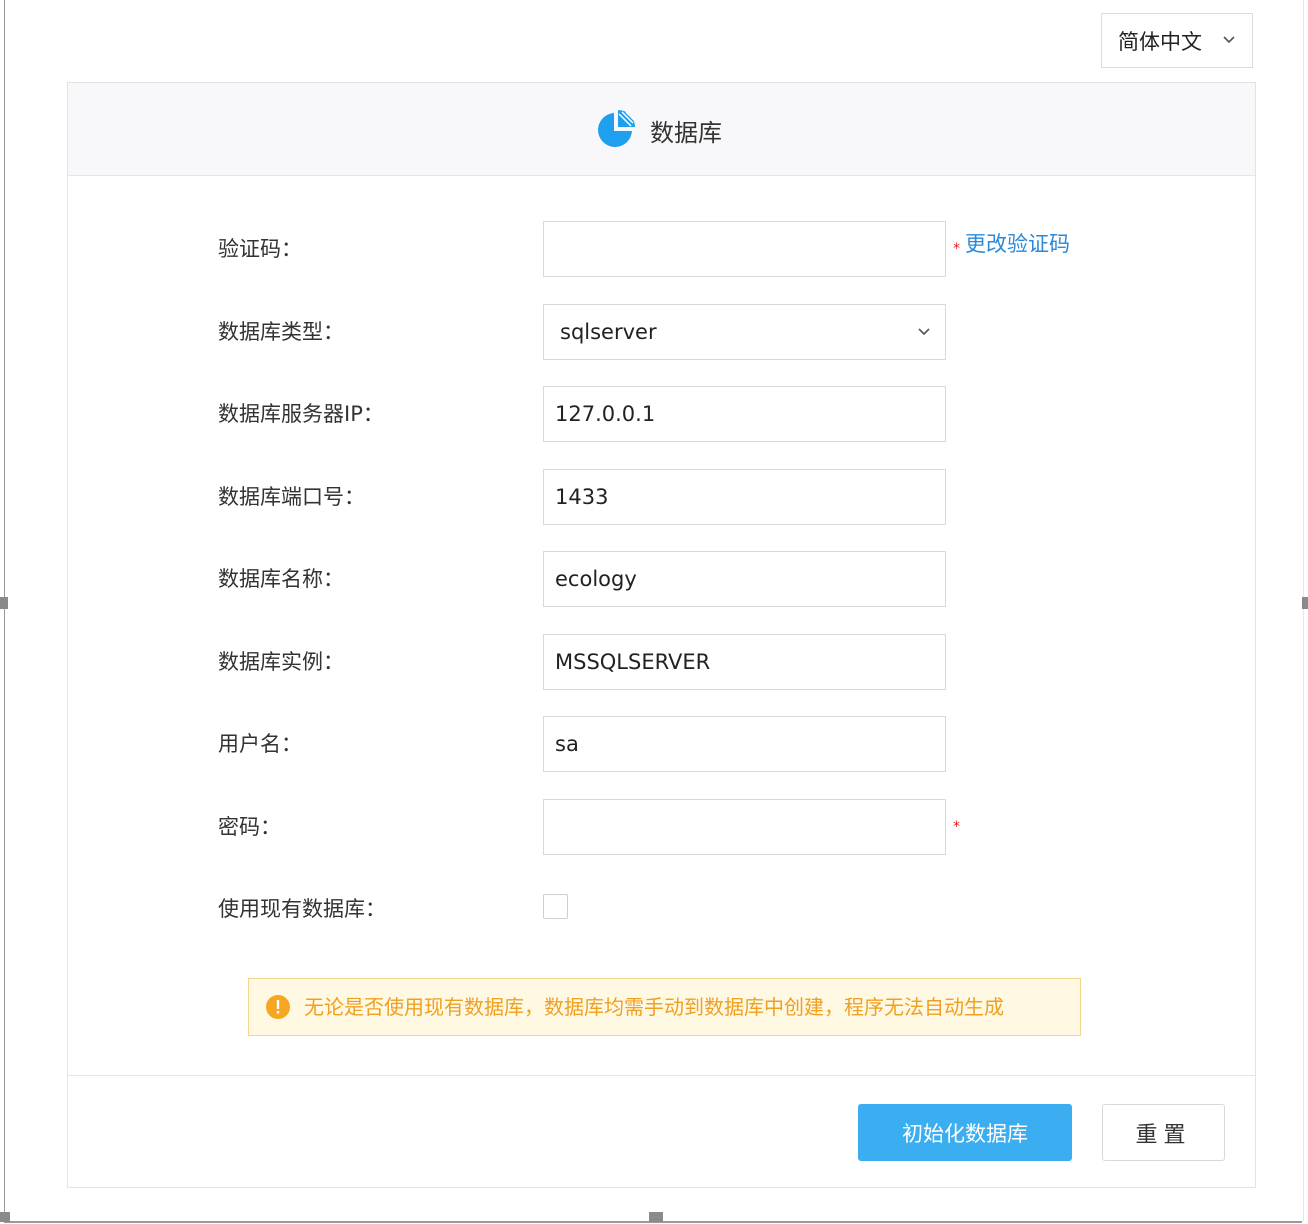 The image size is (1308, 1224). What do you see at coordinates (260, 249) in the screenshot?
I see `captcha-label: 验证码：` at bounding box center [260, 249].